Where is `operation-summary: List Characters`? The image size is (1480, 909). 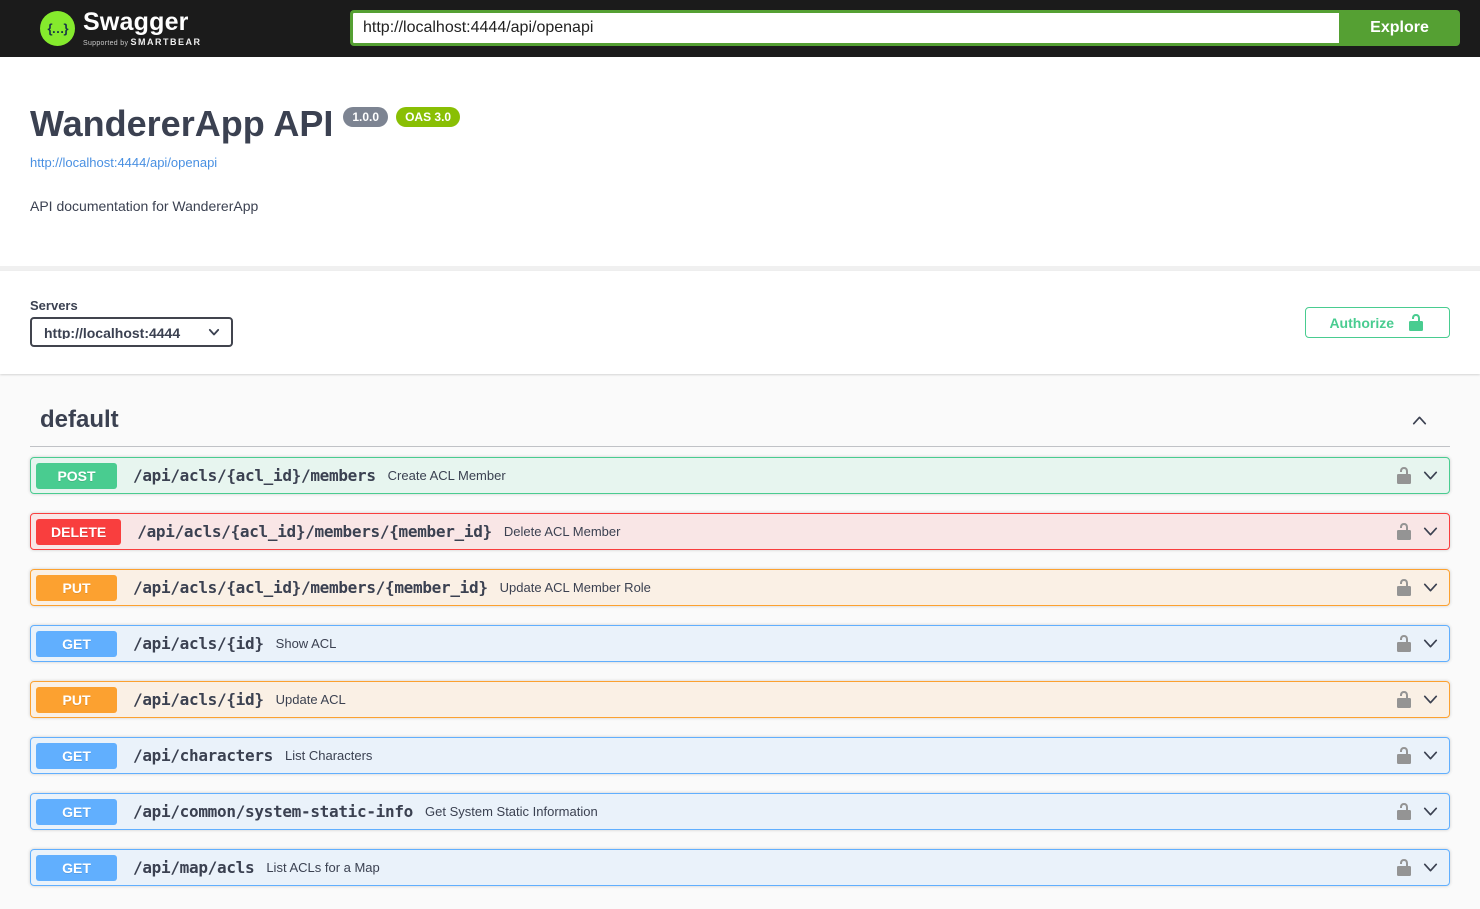
operation-summary: List Characters is located at coordinates (329, 755).